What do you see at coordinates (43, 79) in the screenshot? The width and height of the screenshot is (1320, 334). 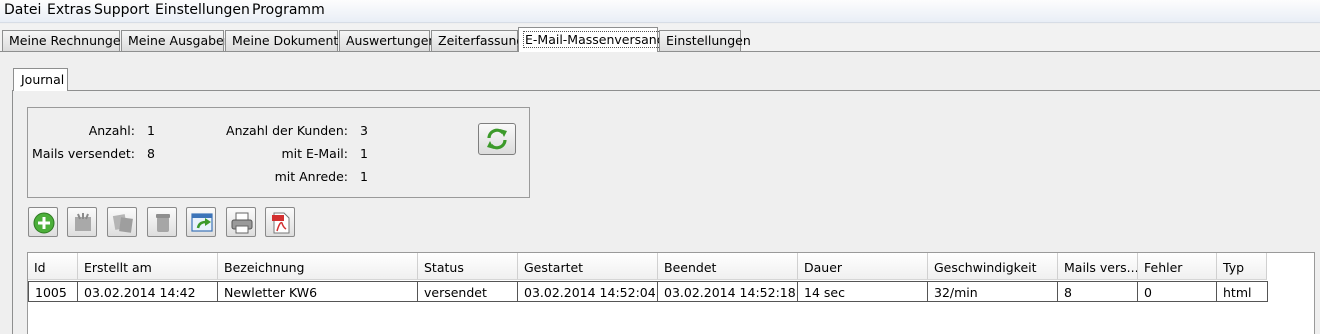 I see `tab-label: Journal` at bounding box center [43, 79].